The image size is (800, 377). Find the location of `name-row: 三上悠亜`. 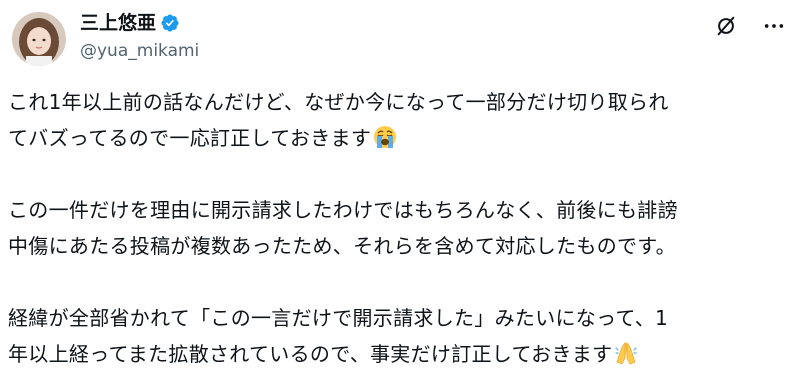

name-row: 三上悠亜 is located at coordinates (139, 23).